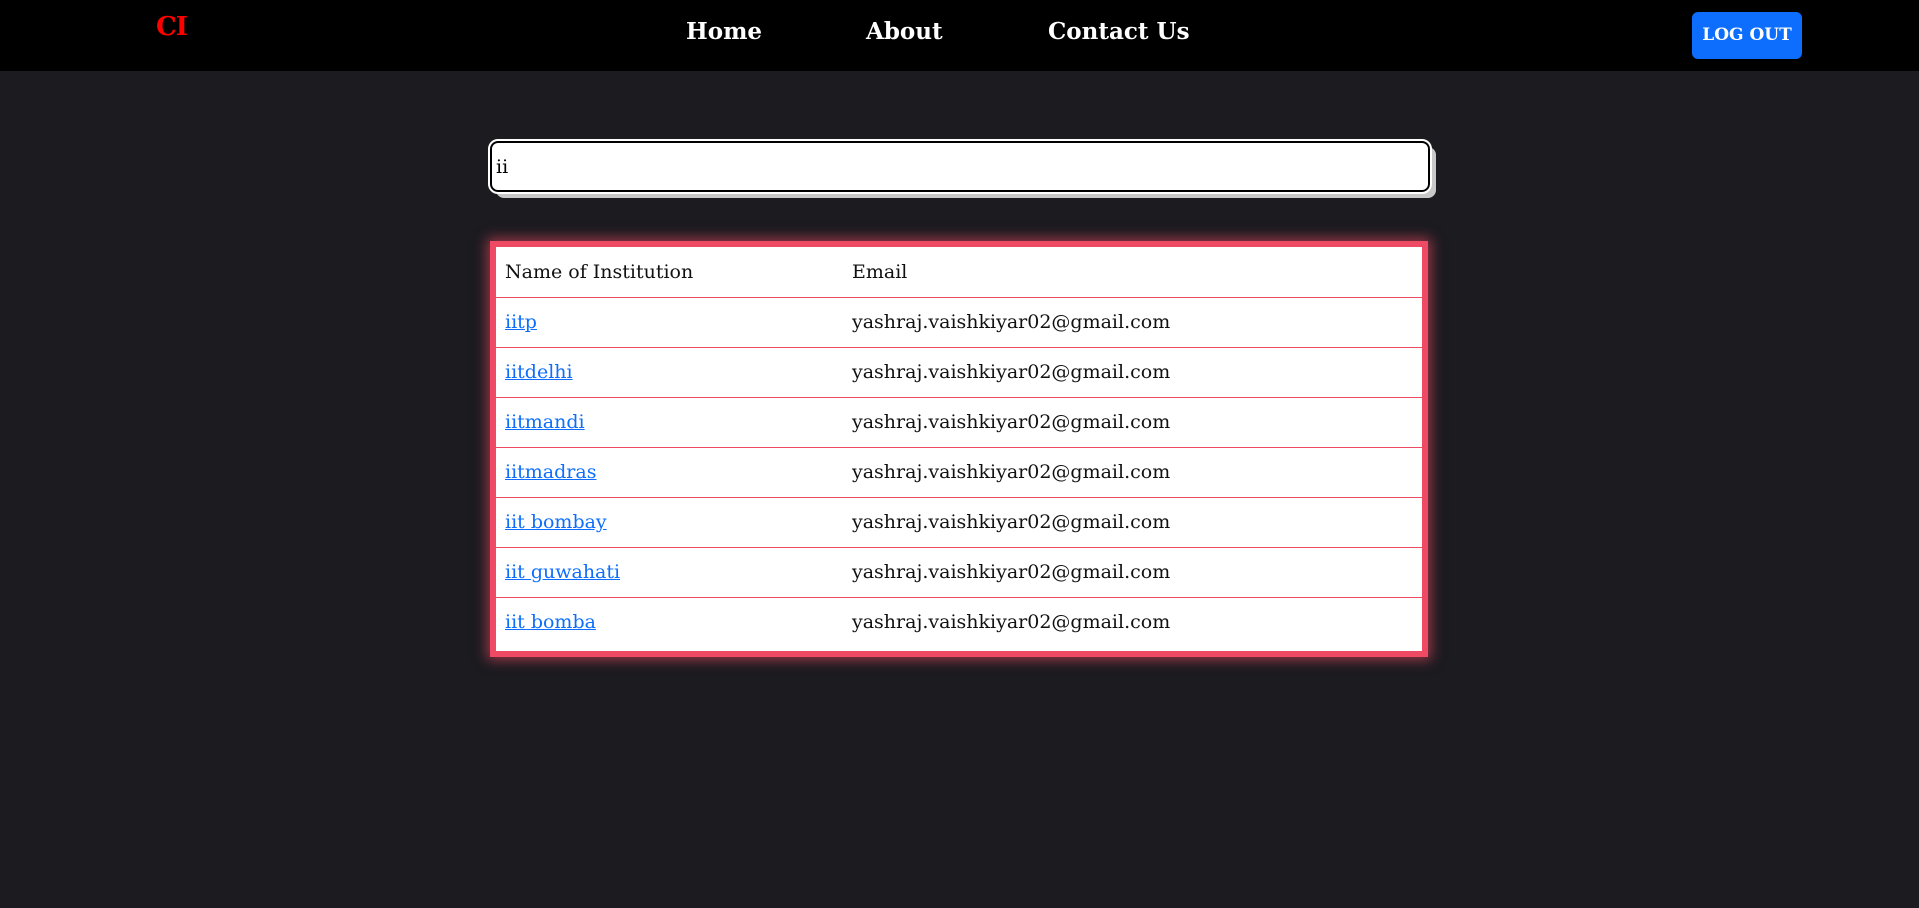 Image resolution: width=1919 pixels, height=908 pixels. I want to click on institution-link: iit bombay, so click(556, 522).